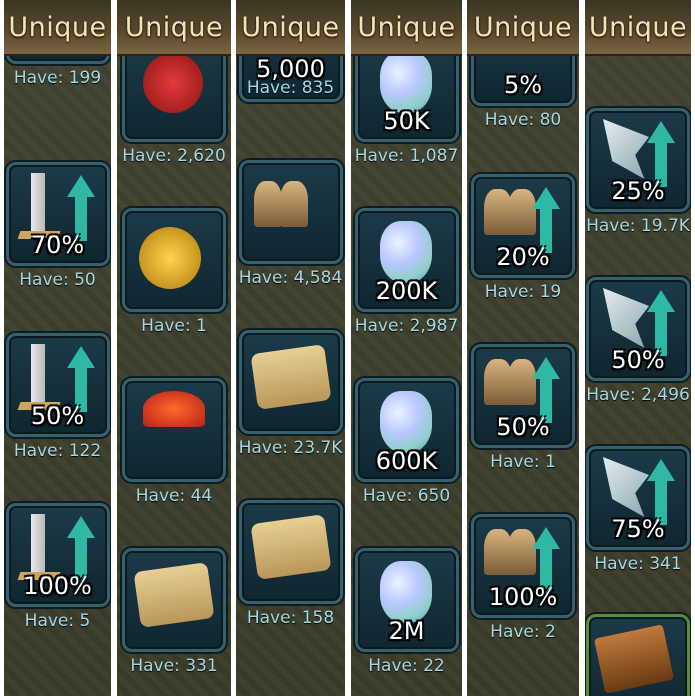 The image size is (695, 696). What do you see at coordinates (523, 292) in the screenshot?
I see `have-count: Have: 19` at bounding box center [523, 292].